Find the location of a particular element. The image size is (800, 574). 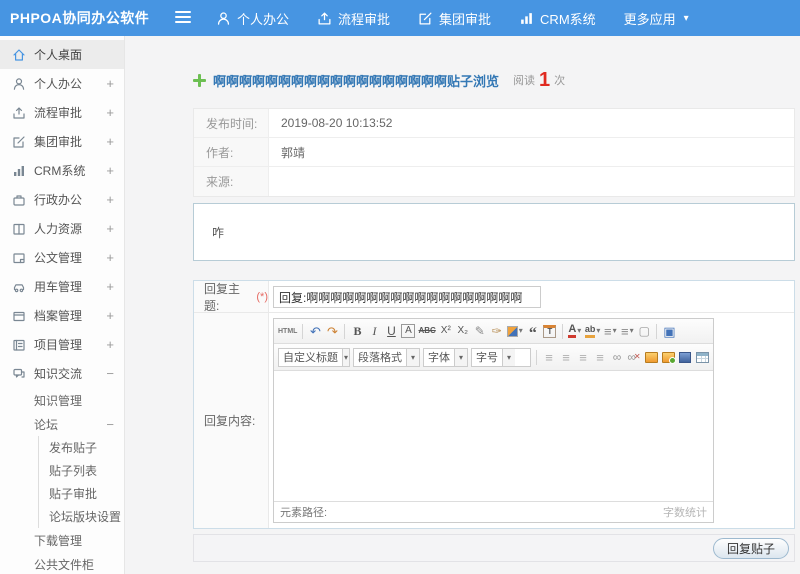

strikethrough-button: ABC is located at coordinates (426, 331).